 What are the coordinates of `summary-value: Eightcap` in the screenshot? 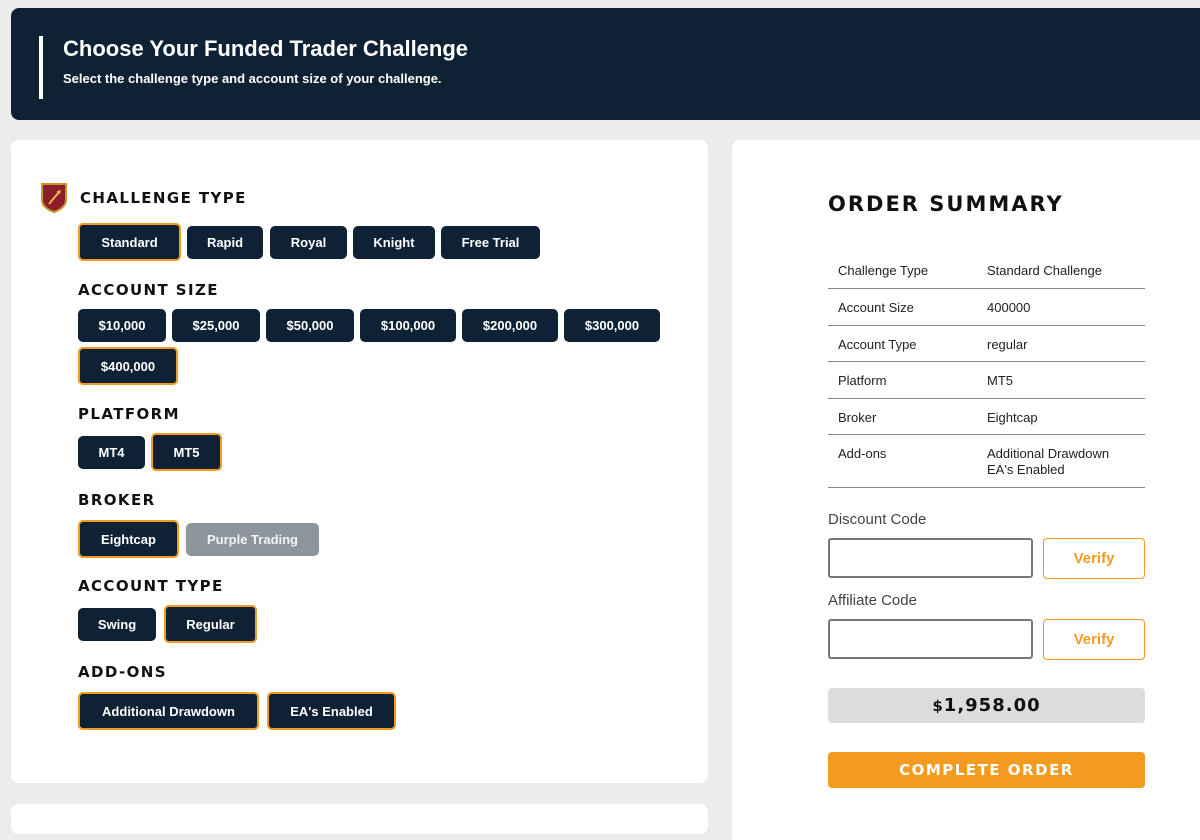 It's located at (1012, 417).